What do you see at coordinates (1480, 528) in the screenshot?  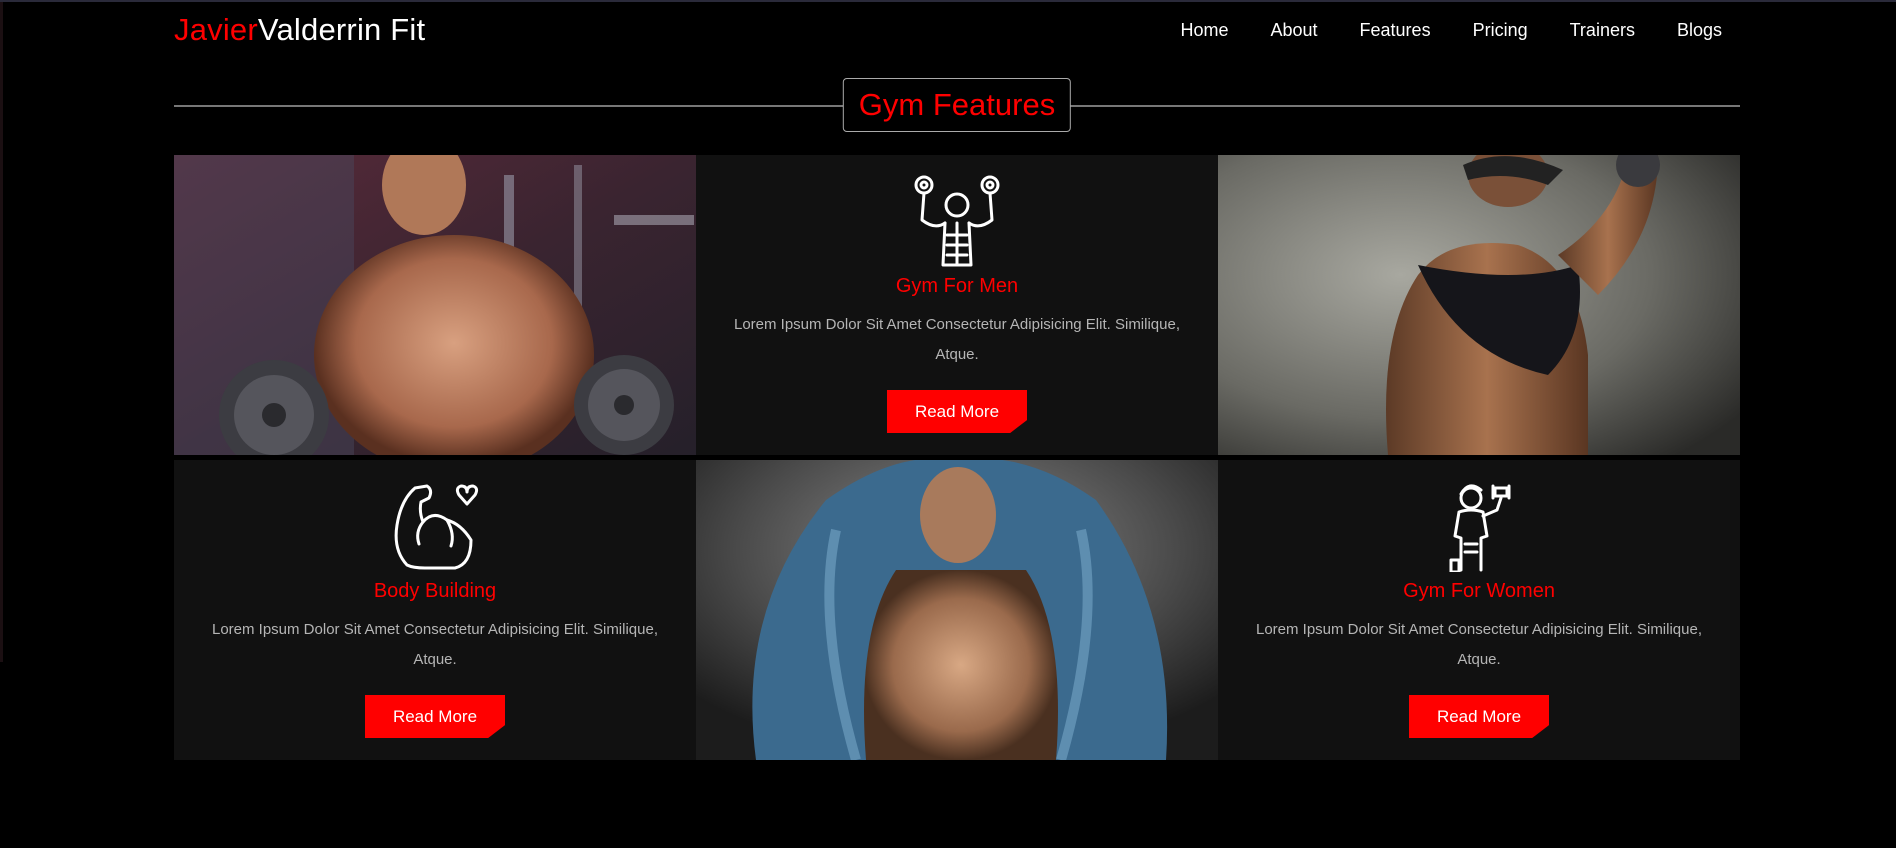 I see `woman-dumbbell-icon` at bounding box center [1480, 528].